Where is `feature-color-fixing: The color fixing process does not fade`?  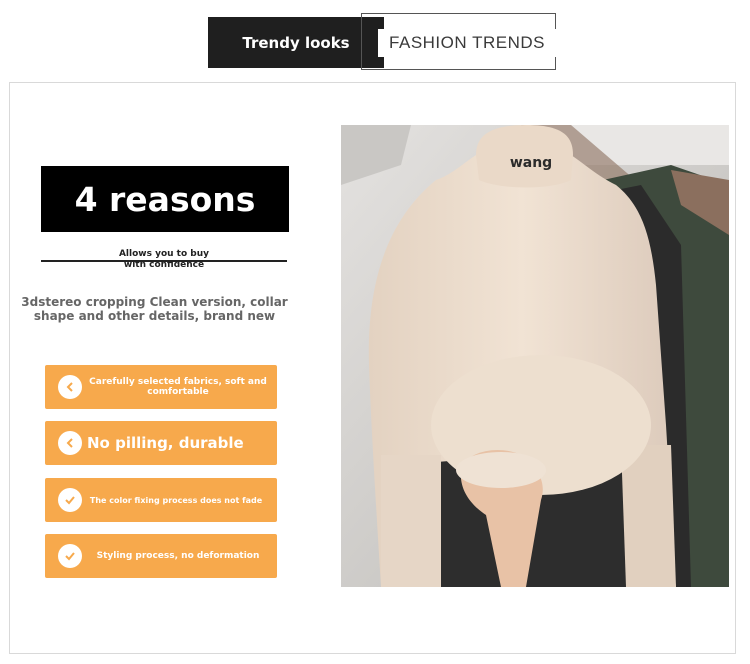
feature-color-fixing: The color fixing process does not fade is located at coordinates (161, 500).